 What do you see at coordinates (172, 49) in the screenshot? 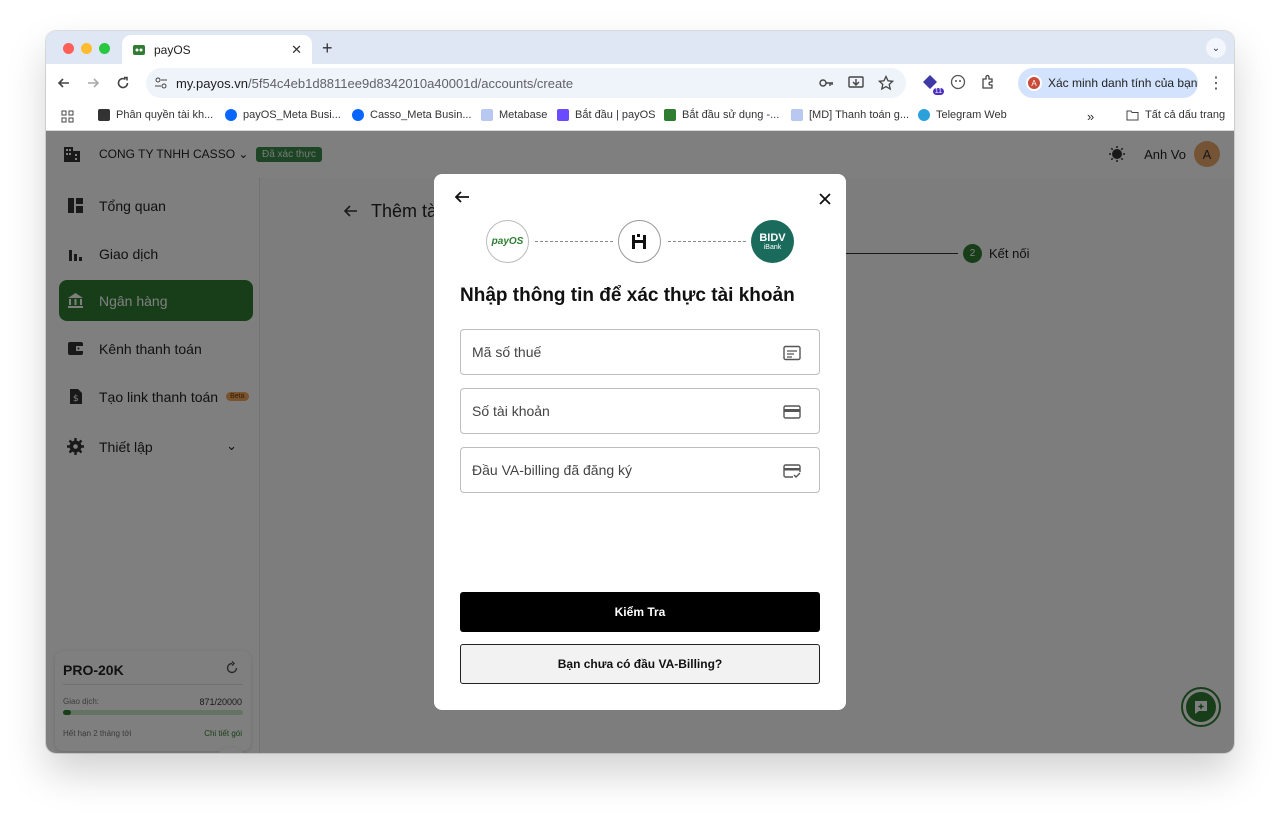
I see `tab-title: payOS` at bounding box center [172, 49].